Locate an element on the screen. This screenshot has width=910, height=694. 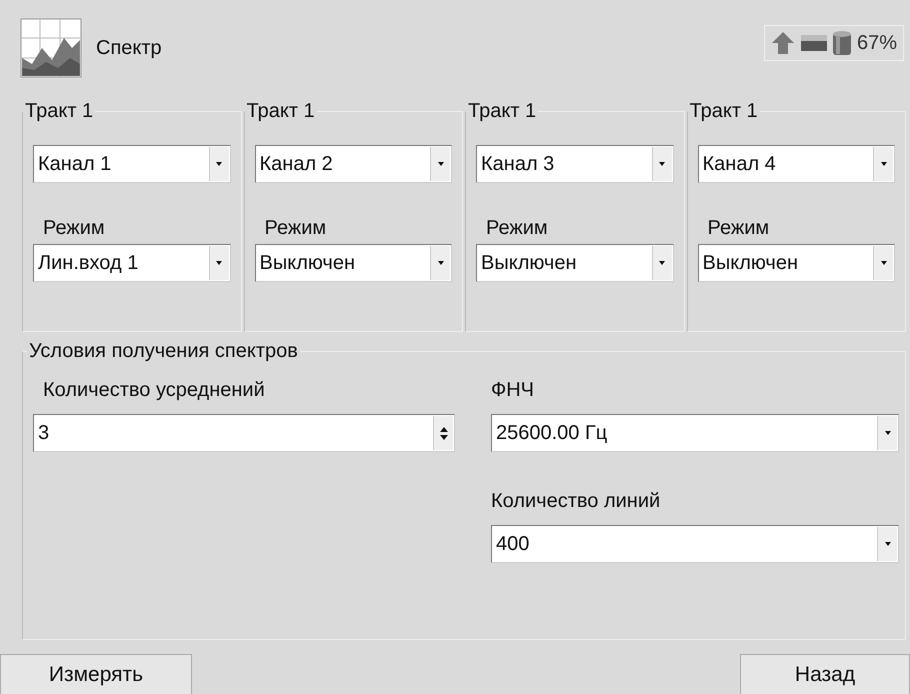
channel-dropdown: Канал 2 is located at coordinates (353, 164).